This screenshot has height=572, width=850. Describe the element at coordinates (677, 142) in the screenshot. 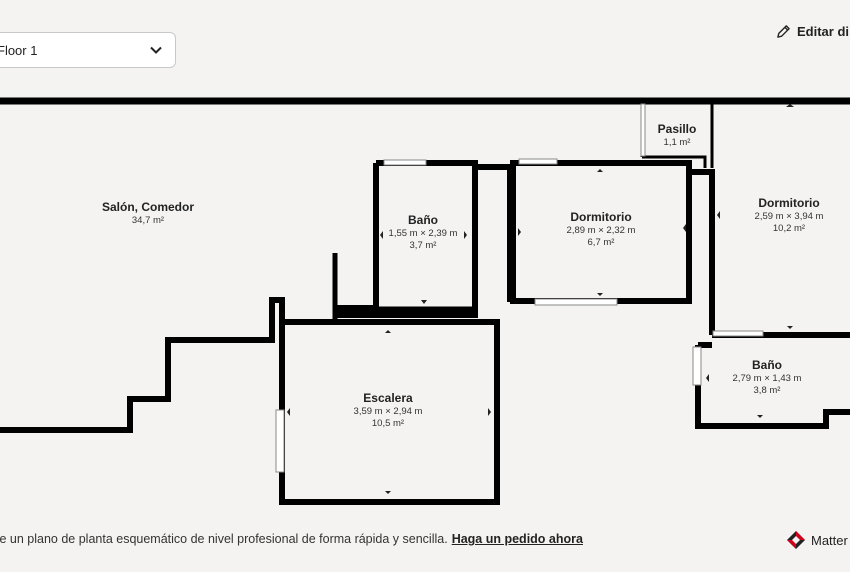

I see `room-area: 1,1 m²` at that location.